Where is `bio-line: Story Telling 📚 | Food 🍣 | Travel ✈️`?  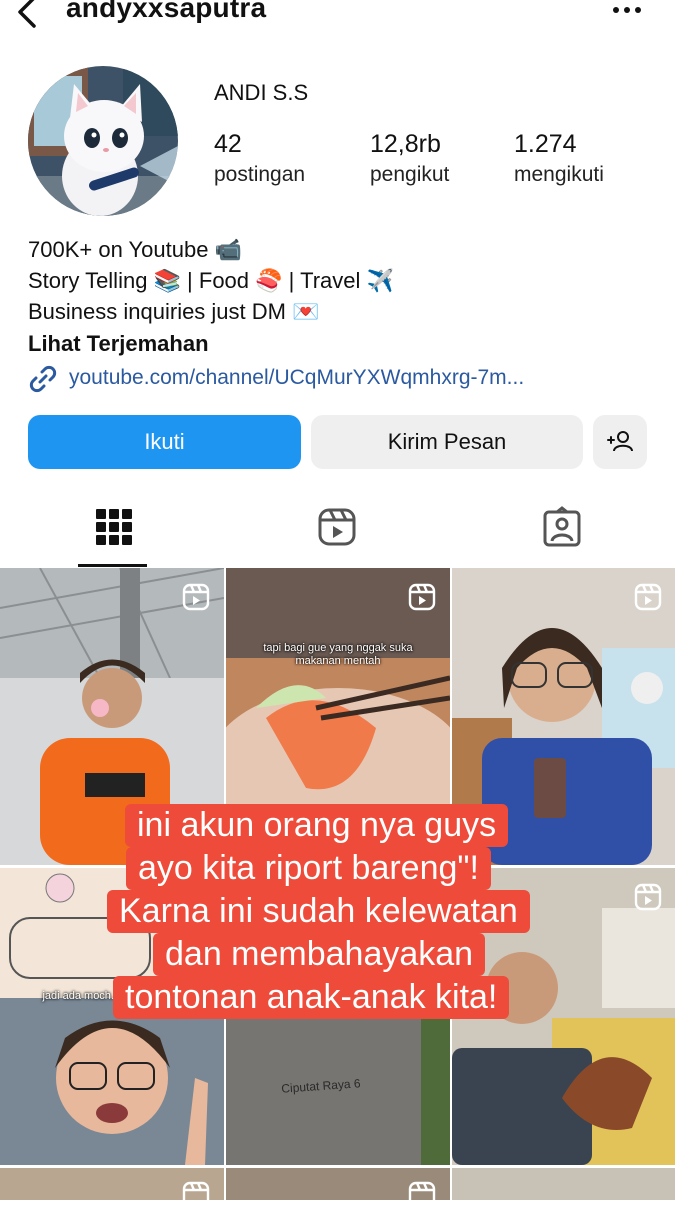 bio-line: Story Telling 📚 | Food 🍣 | Travel ✈️ is located at coordinates (211, 280).